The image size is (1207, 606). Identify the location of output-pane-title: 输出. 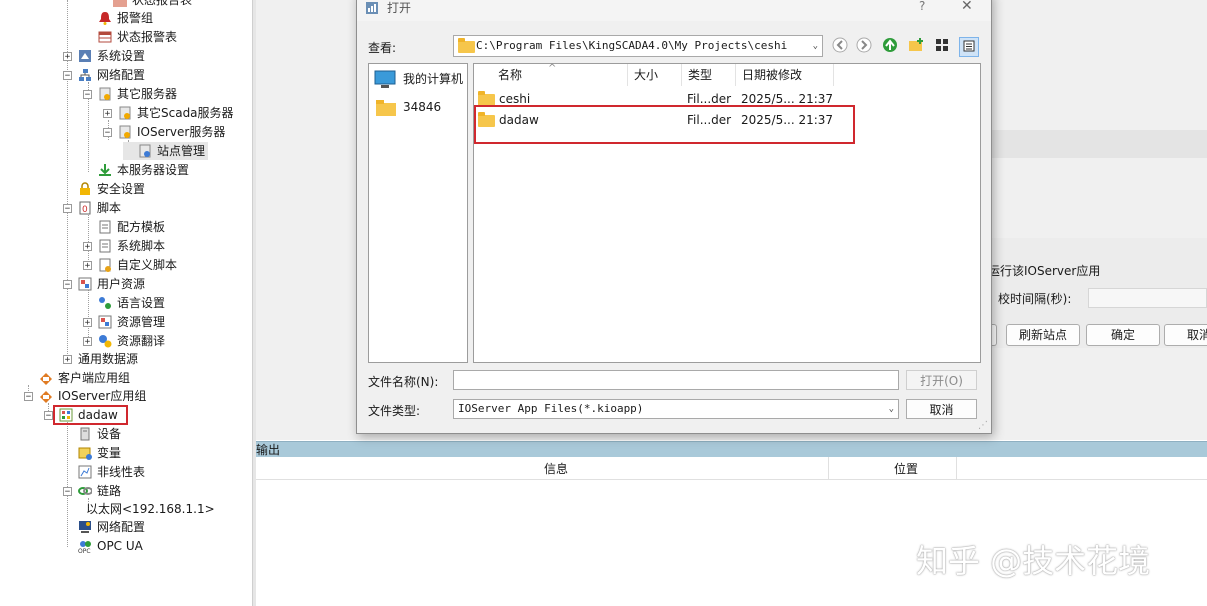
(731, 449).